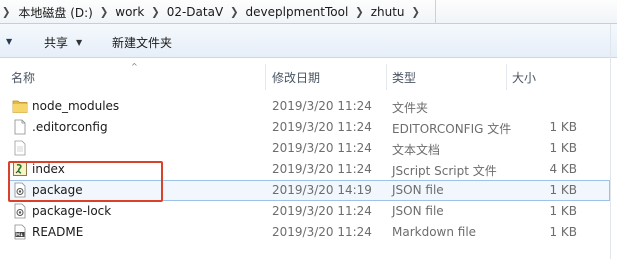 This screenshot has height=259, width=617. I want to click on file-name: .editorconfig, so click(70, 127).